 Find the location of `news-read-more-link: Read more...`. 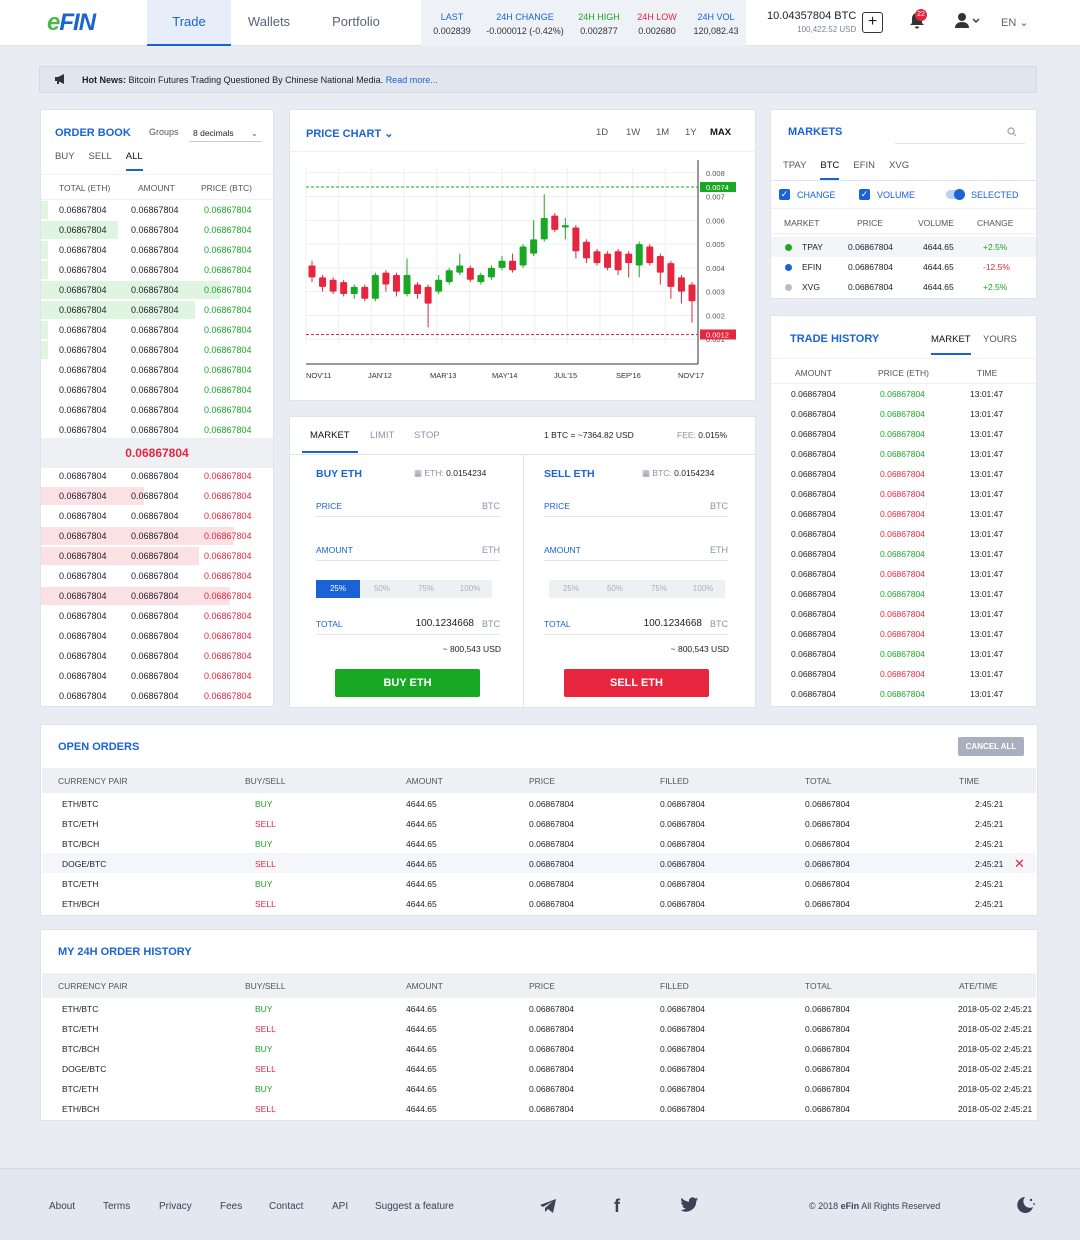

news-read-more-link: Read more... is located at coordinates (412, 80).